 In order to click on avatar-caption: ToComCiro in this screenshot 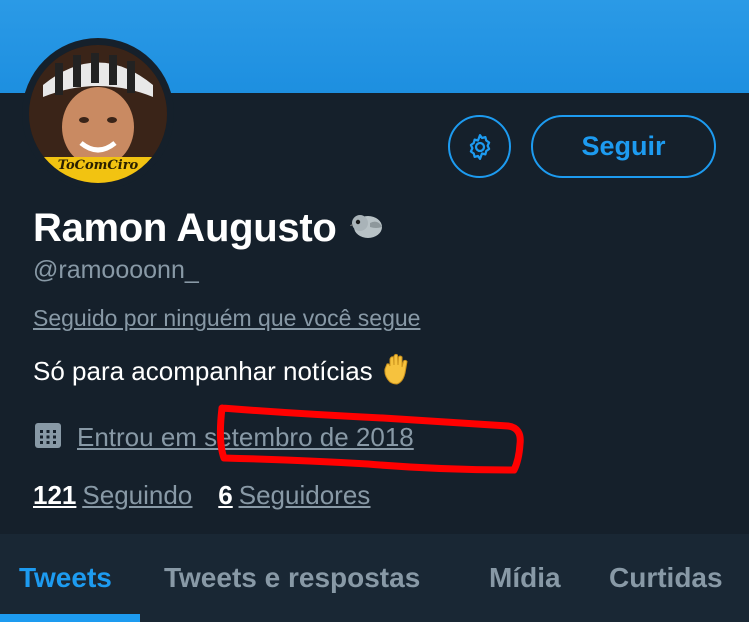, I will do `click(98, 165)`.